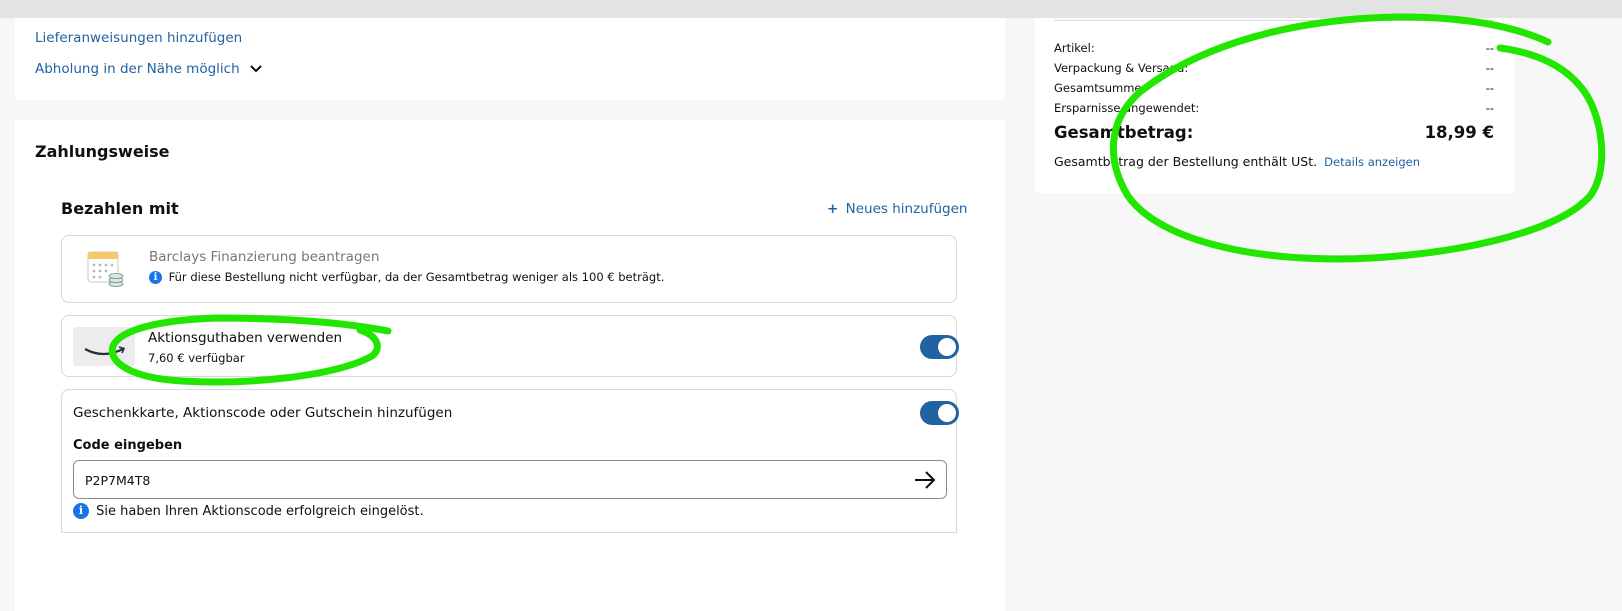  Describe the element at coordinates (1074, 48) in the screenshot. I see `summary-items-label: Artikel:` at that location.